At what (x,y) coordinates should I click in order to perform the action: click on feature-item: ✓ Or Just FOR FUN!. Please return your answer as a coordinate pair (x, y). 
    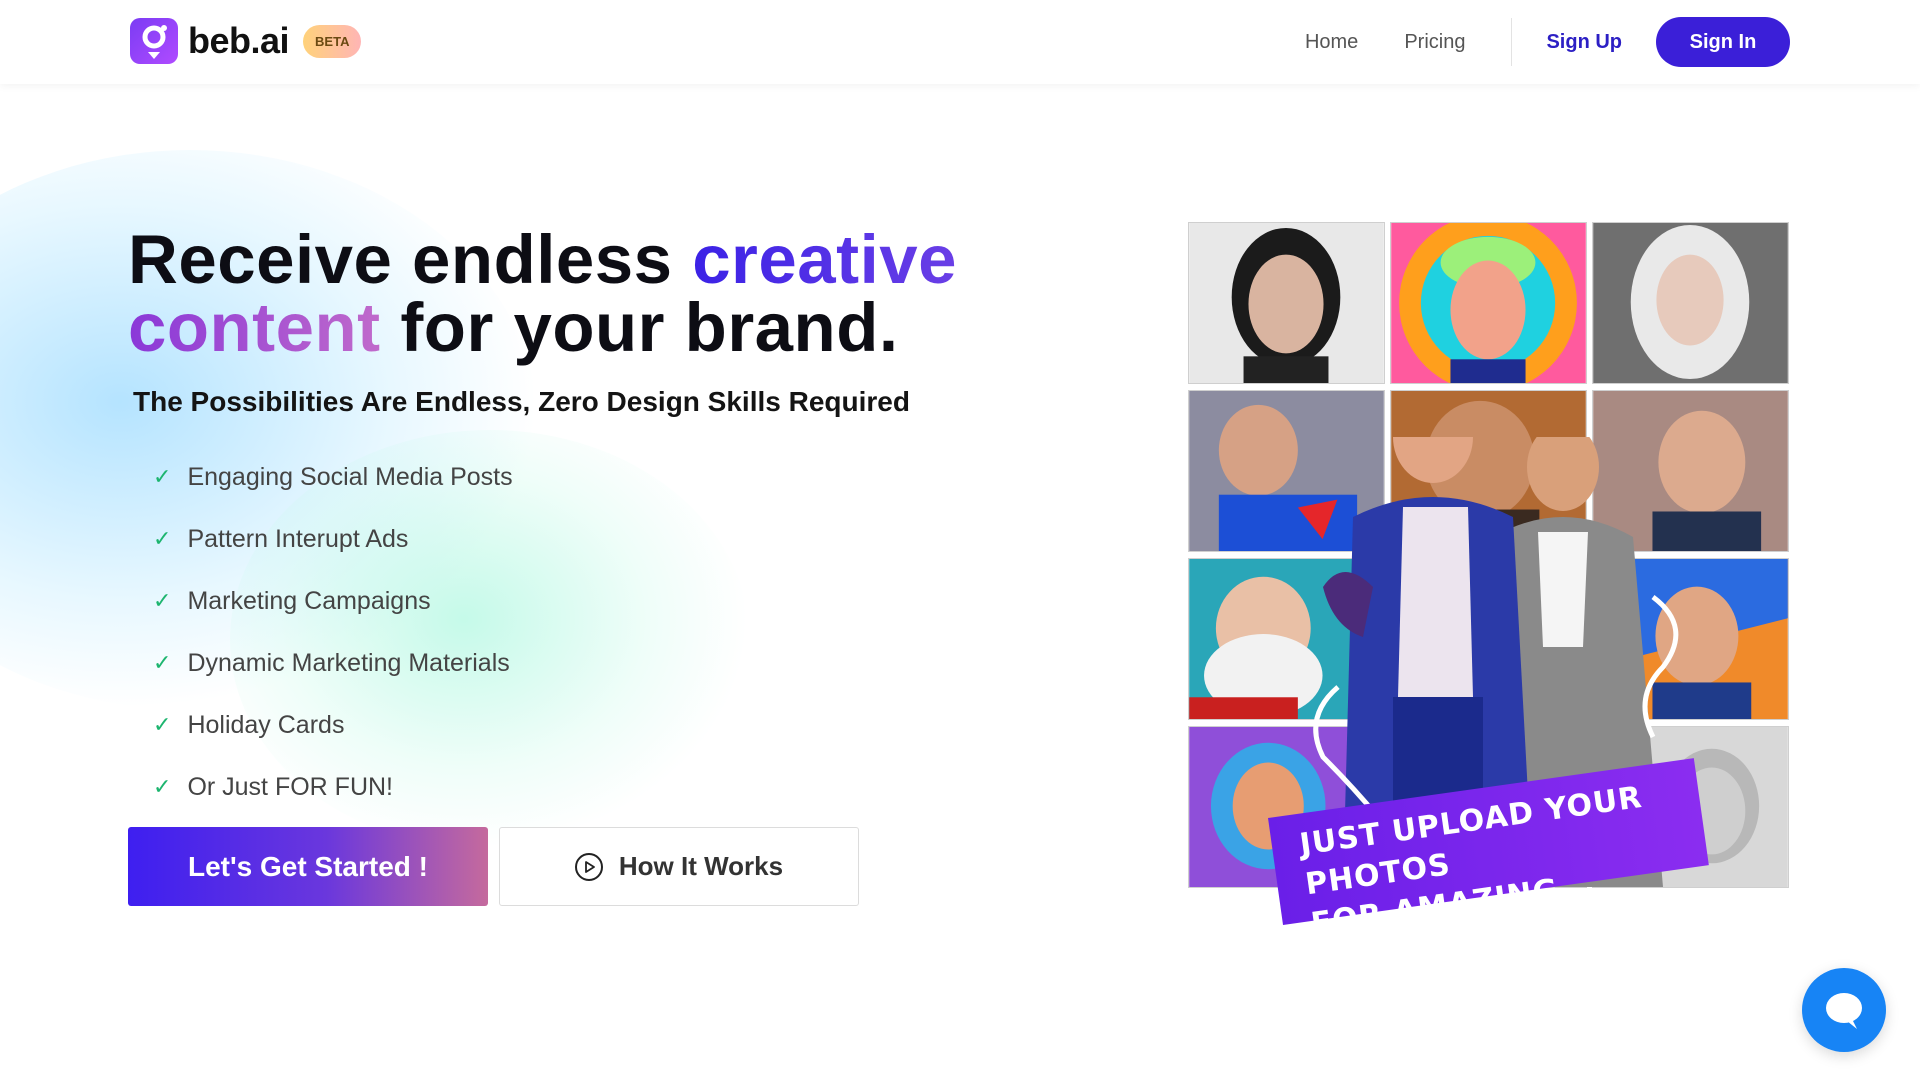
    Looking at the image, I should click on (333, 787).